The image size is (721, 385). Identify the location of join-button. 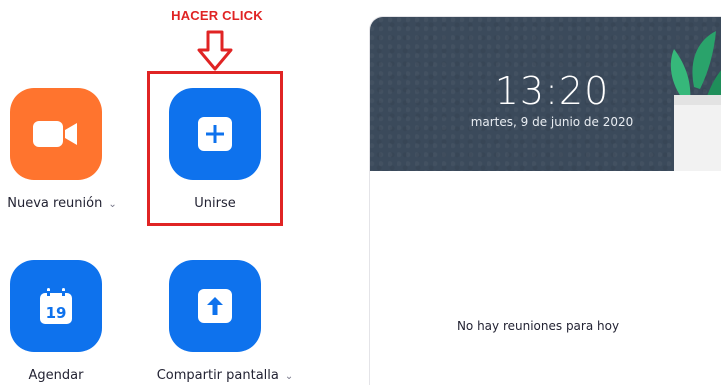
(215, 134).